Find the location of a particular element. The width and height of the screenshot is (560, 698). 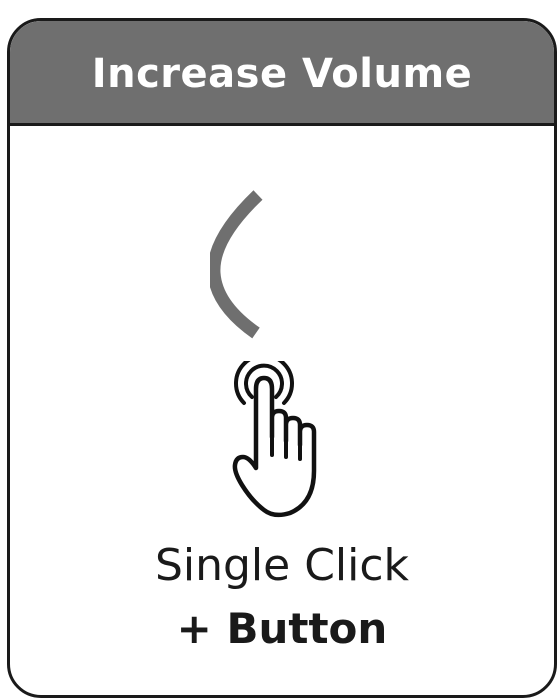

card-header: Increase Volume is located at coordinates (282, 73).